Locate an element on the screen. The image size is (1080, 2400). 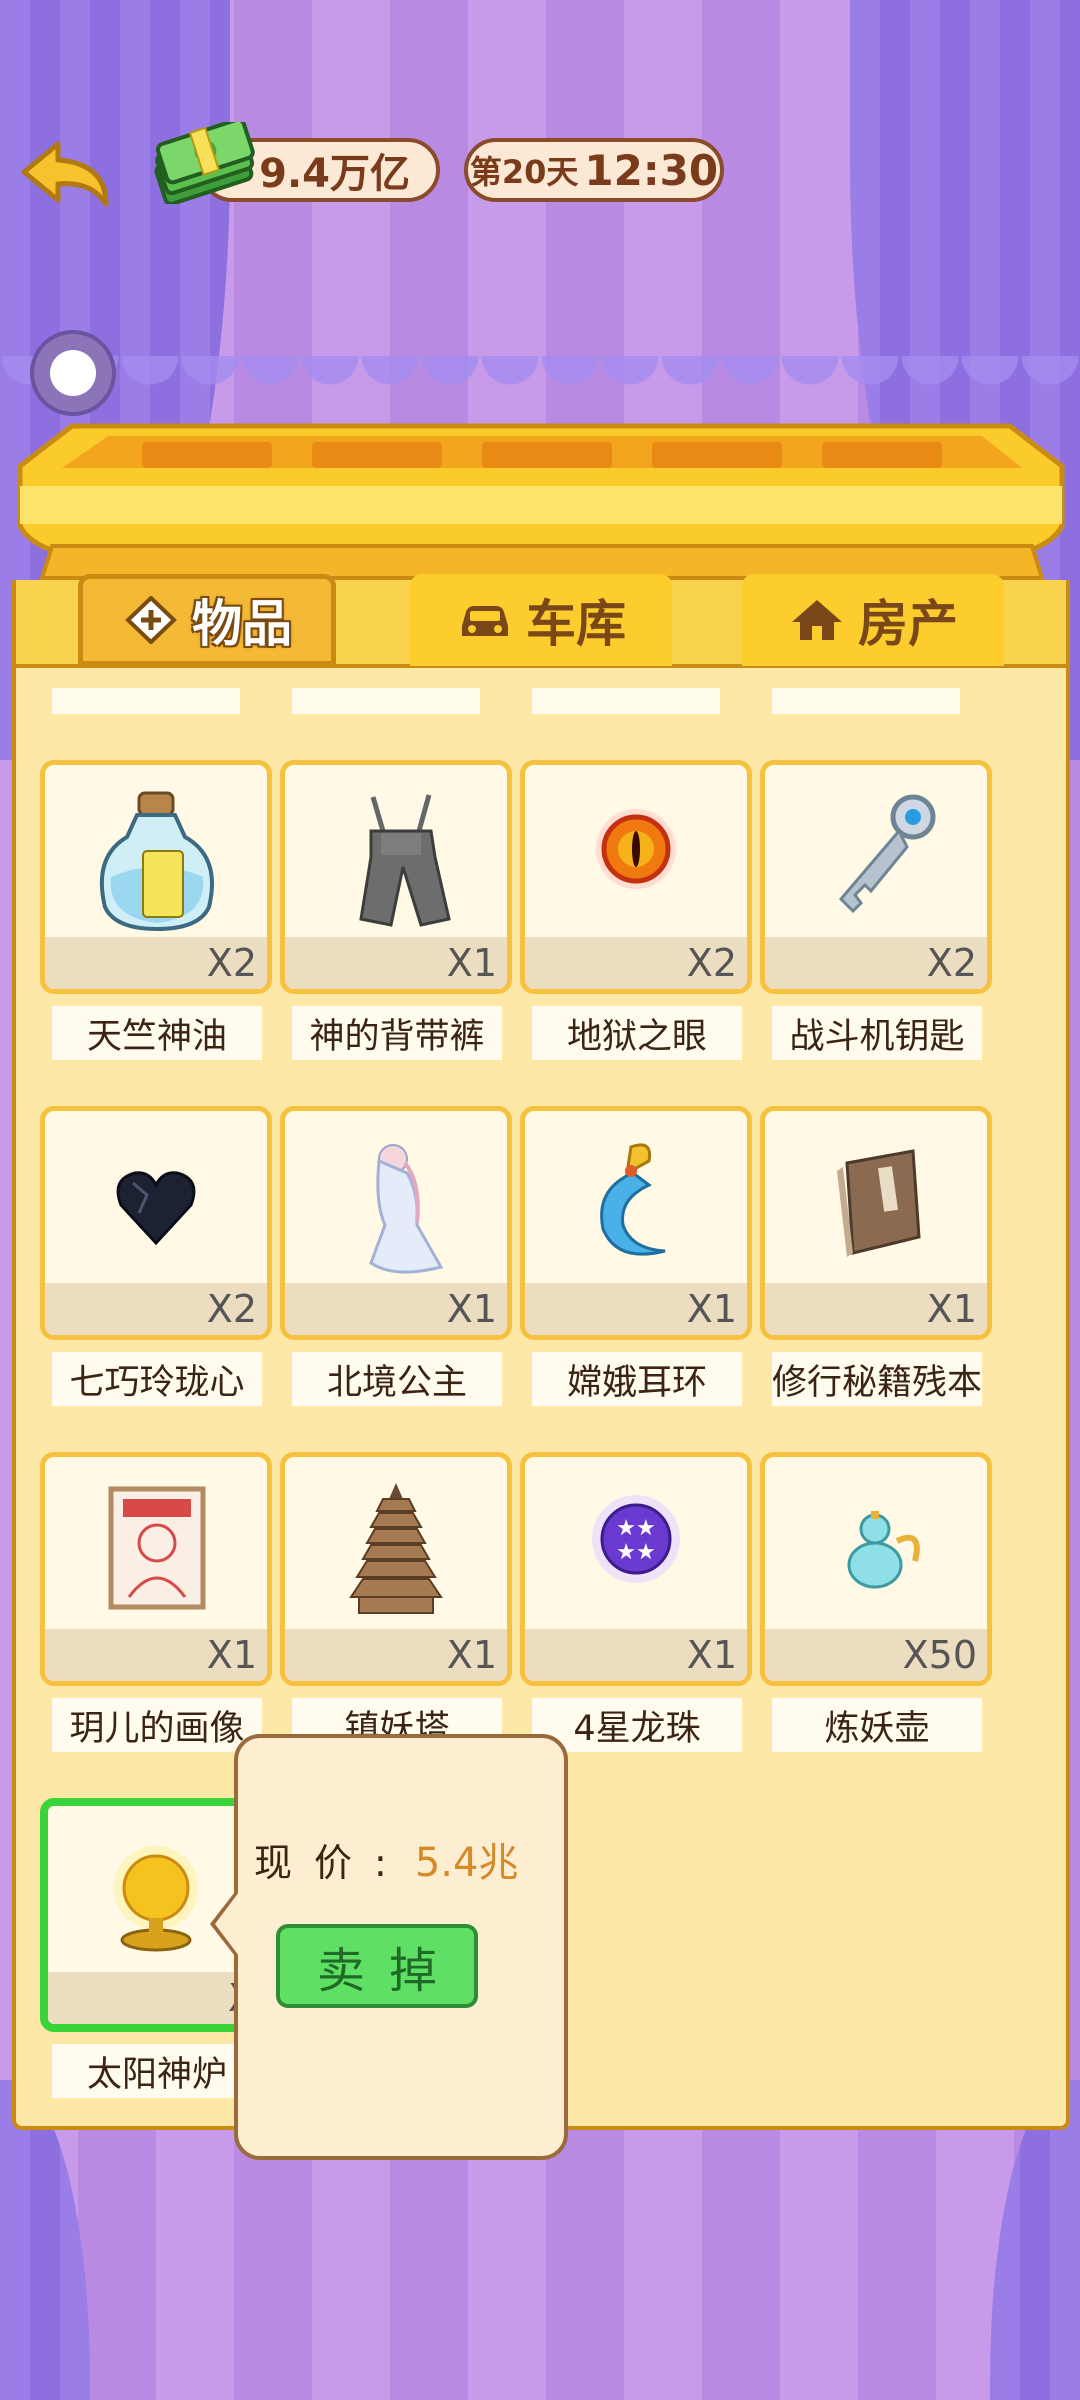
house-icon is located at coordinates (817, 620).